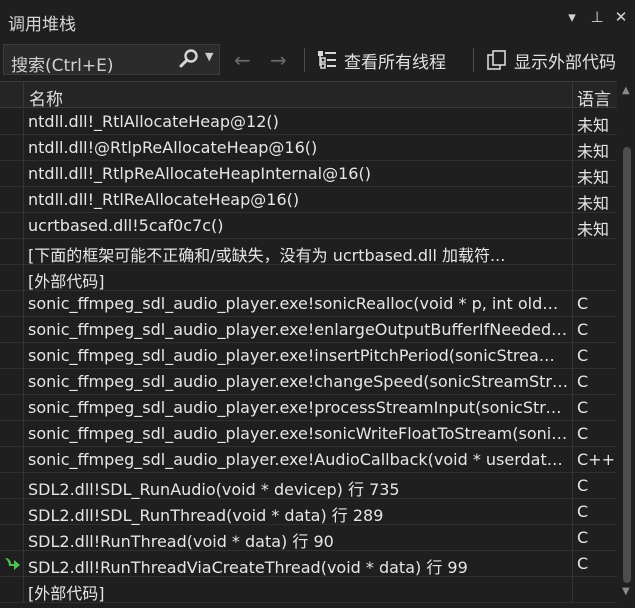  Describe the element at coordinates (153, 121) in the screenshot. I see `frame-name: ntdll.dll!_RtlAllocateHeap@12()` at that location.